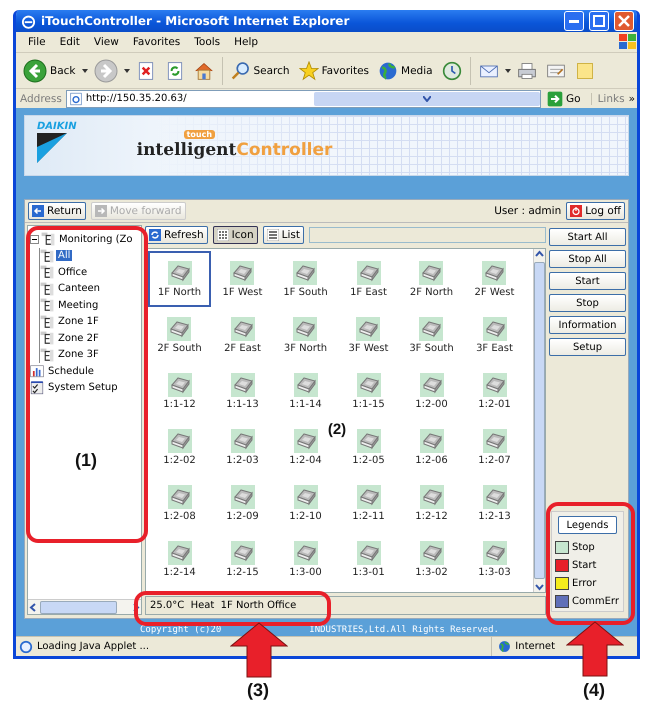  I want to click on address-field: http://150.35.20.63/, so click(304, 99).